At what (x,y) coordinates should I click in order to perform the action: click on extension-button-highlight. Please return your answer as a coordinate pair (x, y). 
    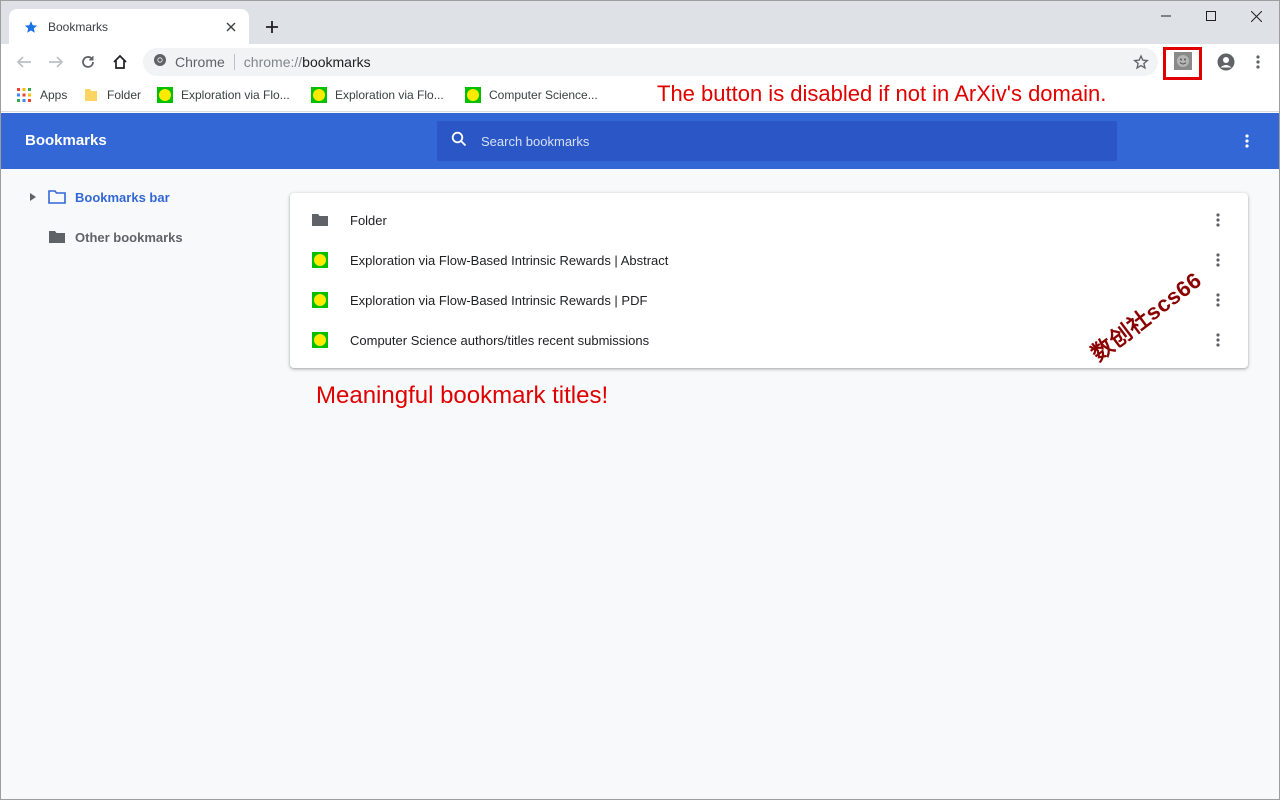
    Looking at the image, I should click on (1182, 63).